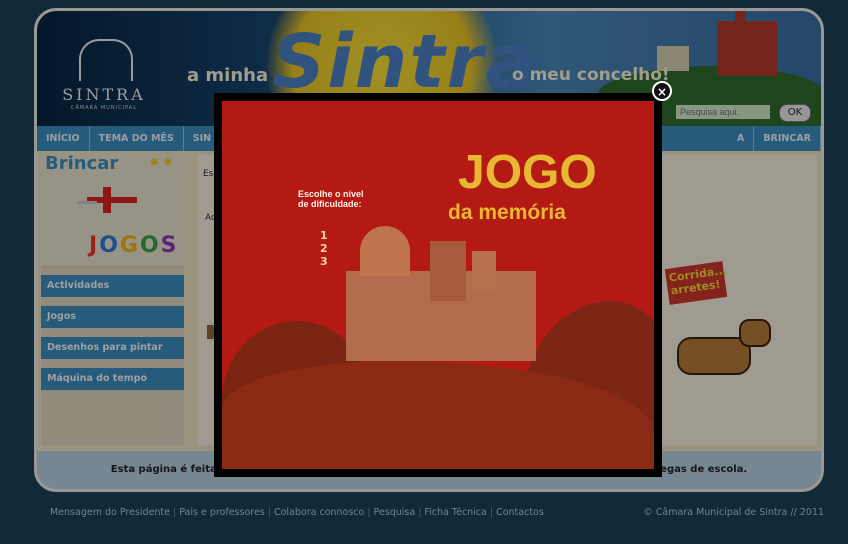  I want to click on search-input, so click(723, 112).